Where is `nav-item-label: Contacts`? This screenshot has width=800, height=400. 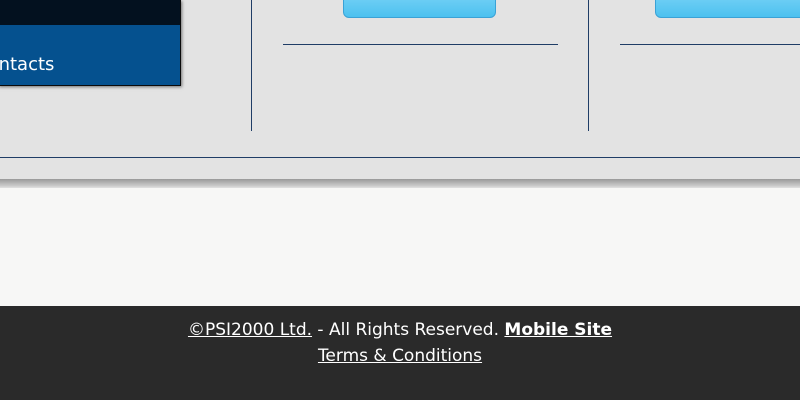
nav-item-label: Contacts is located at coordinates (27, 64).